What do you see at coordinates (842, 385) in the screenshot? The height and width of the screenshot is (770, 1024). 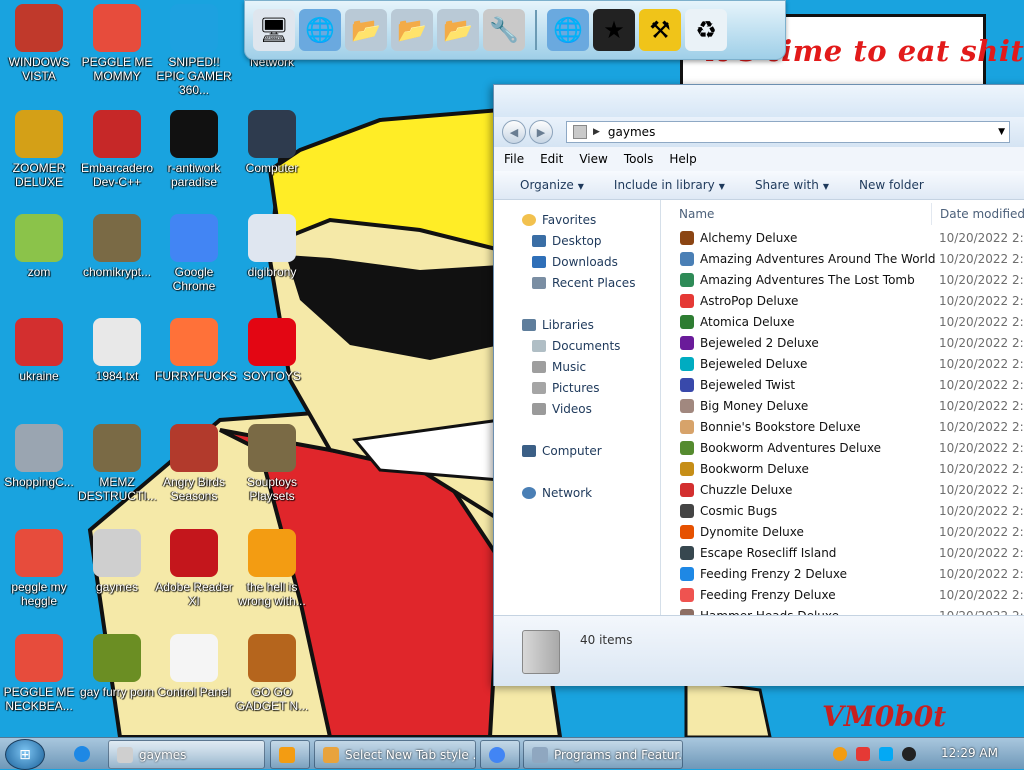 I see `file-row: Bejeweled Twist 10/20/2022 2:00` at bounding box center [842, 385].